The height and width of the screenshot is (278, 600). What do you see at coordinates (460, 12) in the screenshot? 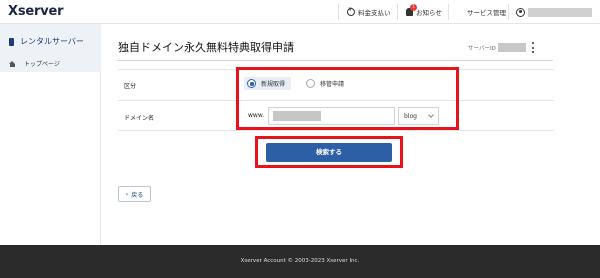
I see `grid-icon` at bounding box center [460, 12].